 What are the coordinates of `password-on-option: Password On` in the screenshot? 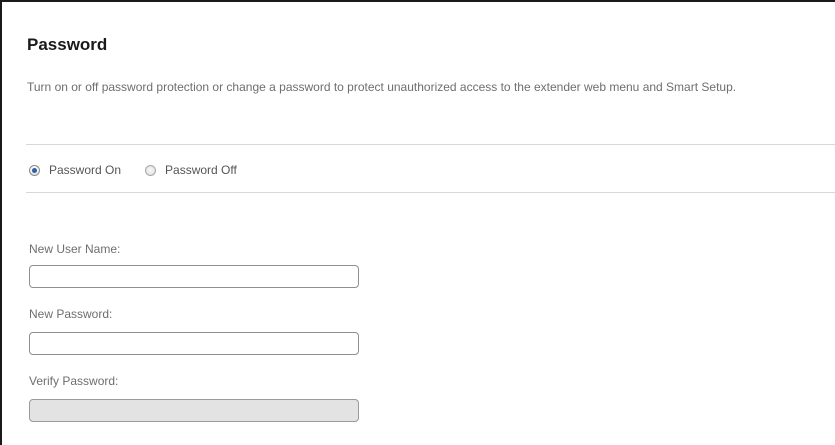 It's located at (75, 170).